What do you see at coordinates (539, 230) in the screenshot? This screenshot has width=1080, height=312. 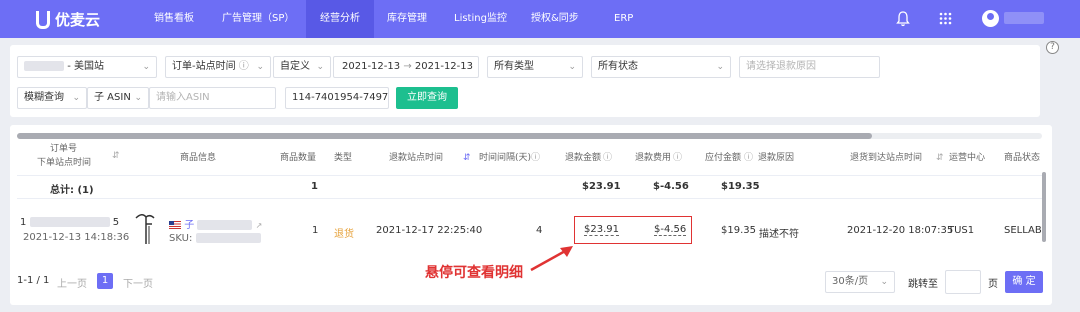 I see `table-row-interval: 4` at bounding box center [539, 230].